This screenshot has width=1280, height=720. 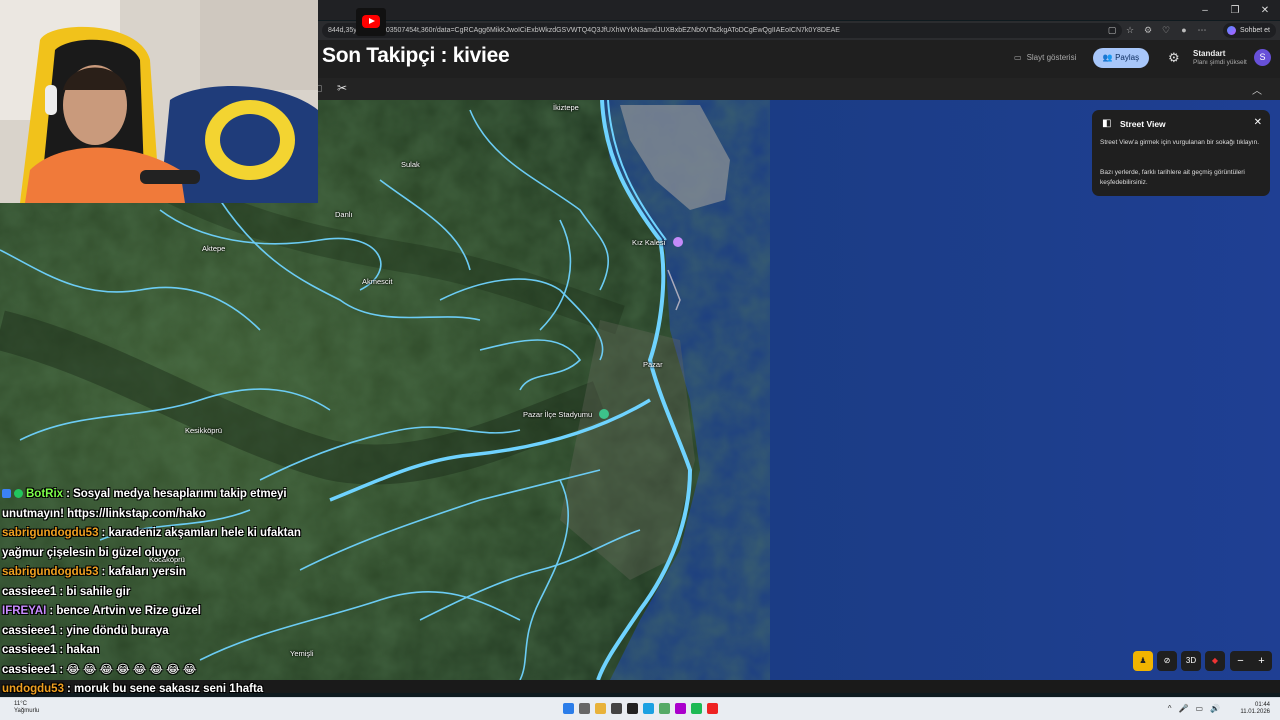 I want to click on chat-text: : bi sahile gir, so click(x=95, y=591).